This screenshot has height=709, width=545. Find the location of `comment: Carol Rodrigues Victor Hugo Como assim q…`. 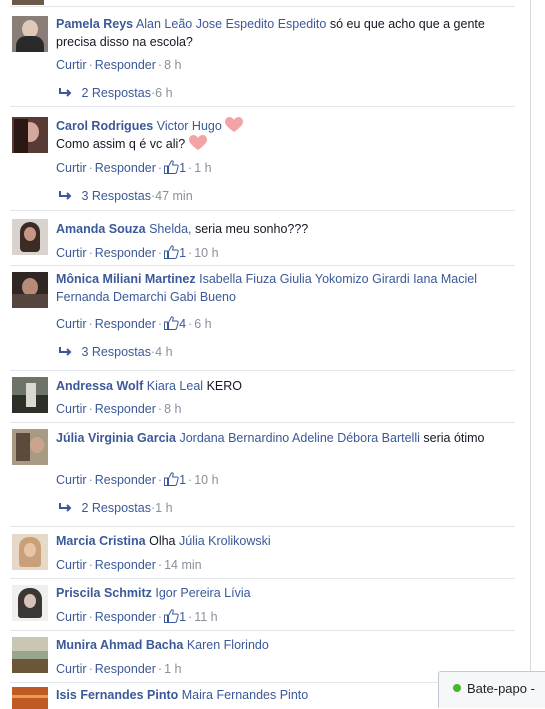

comment: Carol Rodrigues Victor Hugo Como assim q… is located at coordinates (262, 158).